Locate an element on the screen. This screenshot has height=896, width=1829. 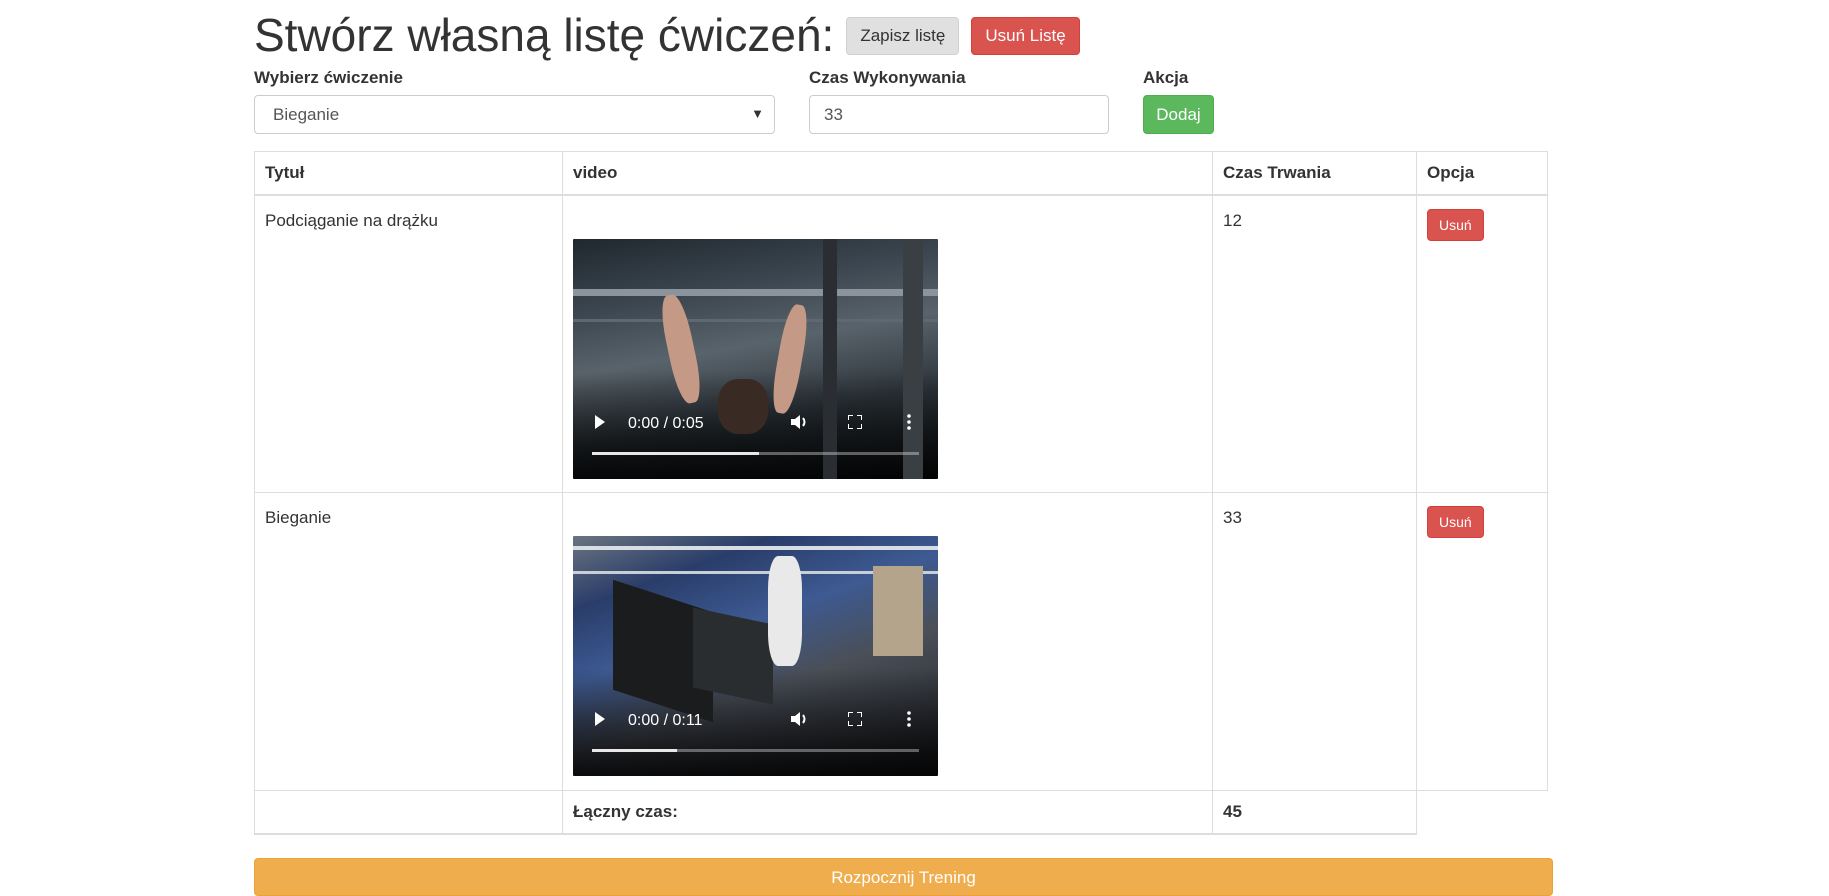
rack-bar is located at coordinates (755, 320).